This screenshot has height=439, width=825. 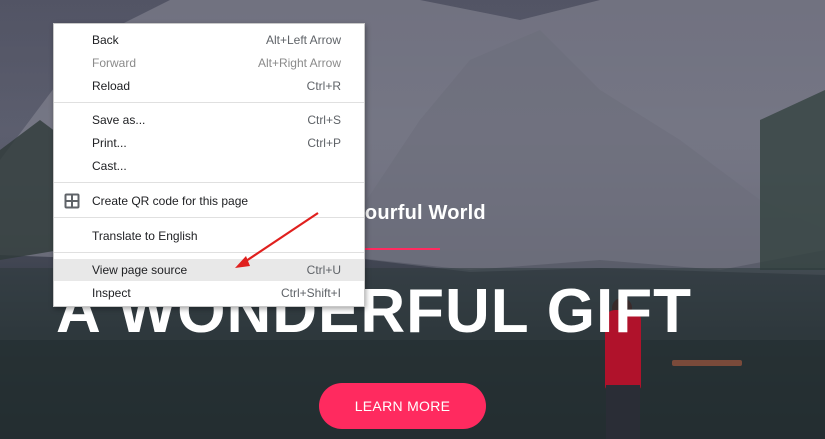 What do you see at coordinates (277, 240) in the screenshot?
I see `annotation-arrow` at bounding box center [277, 240].